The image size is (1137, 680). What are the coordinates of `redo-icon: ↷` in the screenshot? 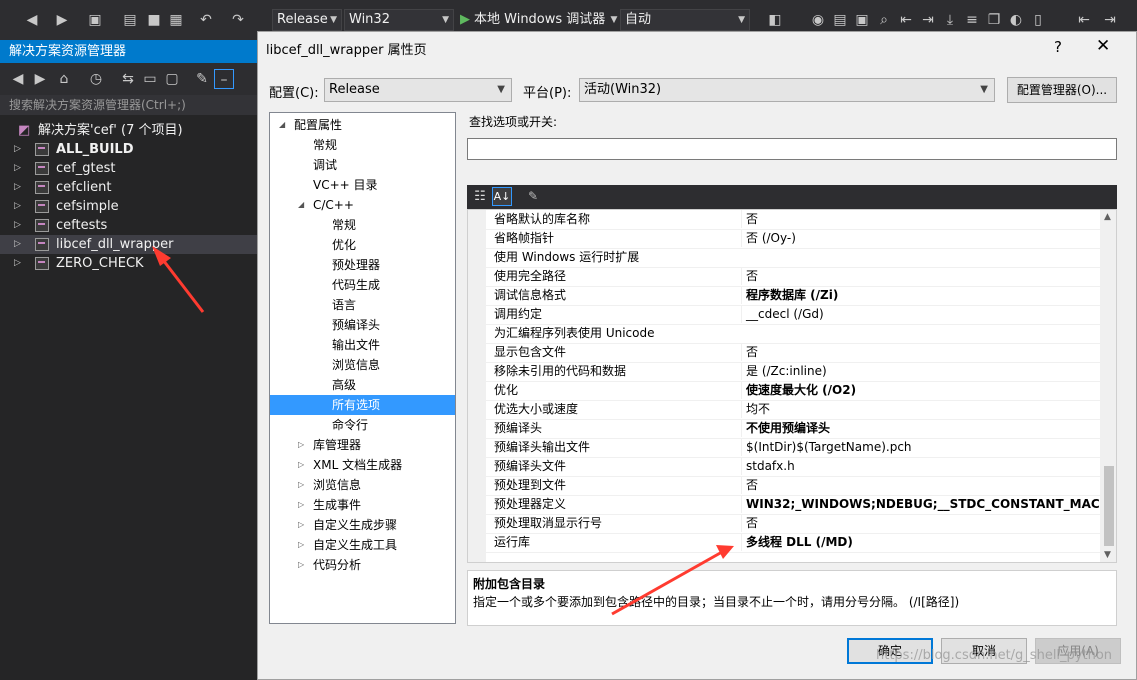 It's located at (238, 20).